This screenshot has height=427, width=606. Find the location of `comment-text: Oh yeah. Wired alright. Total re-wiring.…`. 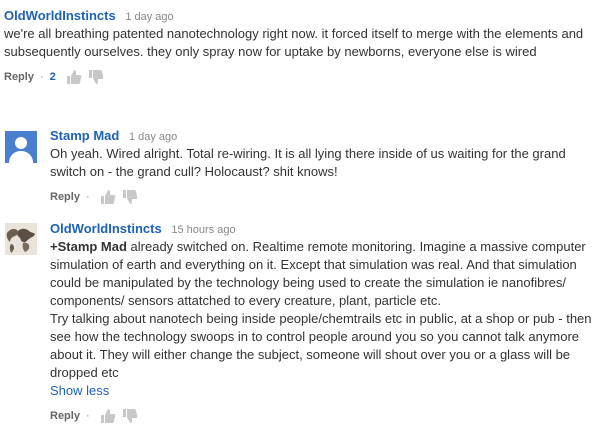

comment-text: Oh yeah. Wired alright. Total re-wiring.… is located at coordinates (308, 162).